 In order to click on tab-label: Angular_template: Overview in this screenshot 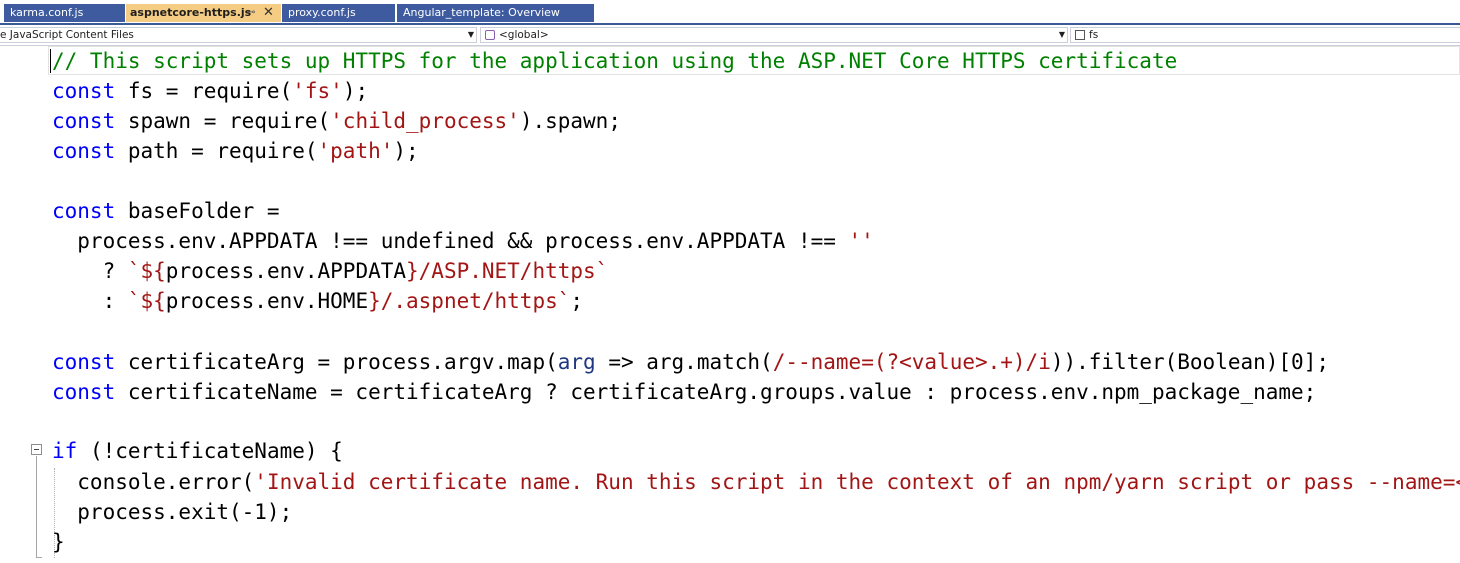, I will do `click(481, 12)`.